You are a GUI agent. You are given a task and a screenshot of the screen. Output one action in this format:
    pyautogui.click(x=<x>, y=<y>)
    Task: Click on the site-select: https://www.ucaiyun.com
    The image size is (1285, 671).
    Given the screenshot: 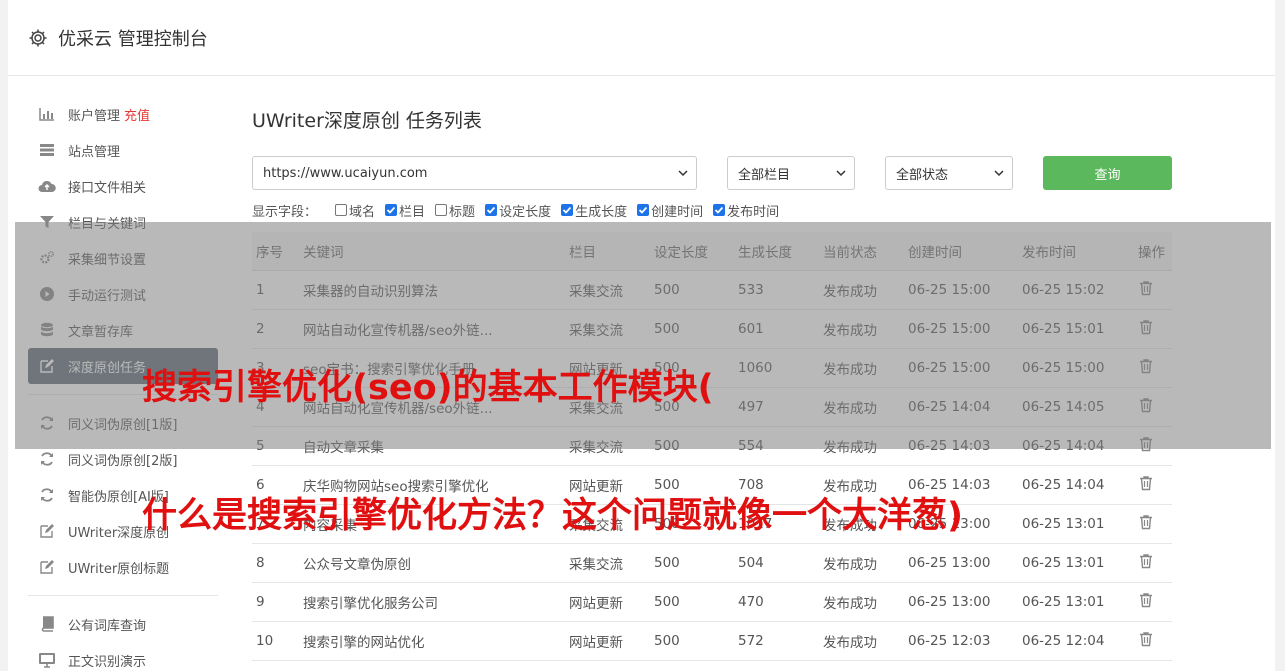 What is the action you would take?
    pyautogui.click(x=474, y=173)
    